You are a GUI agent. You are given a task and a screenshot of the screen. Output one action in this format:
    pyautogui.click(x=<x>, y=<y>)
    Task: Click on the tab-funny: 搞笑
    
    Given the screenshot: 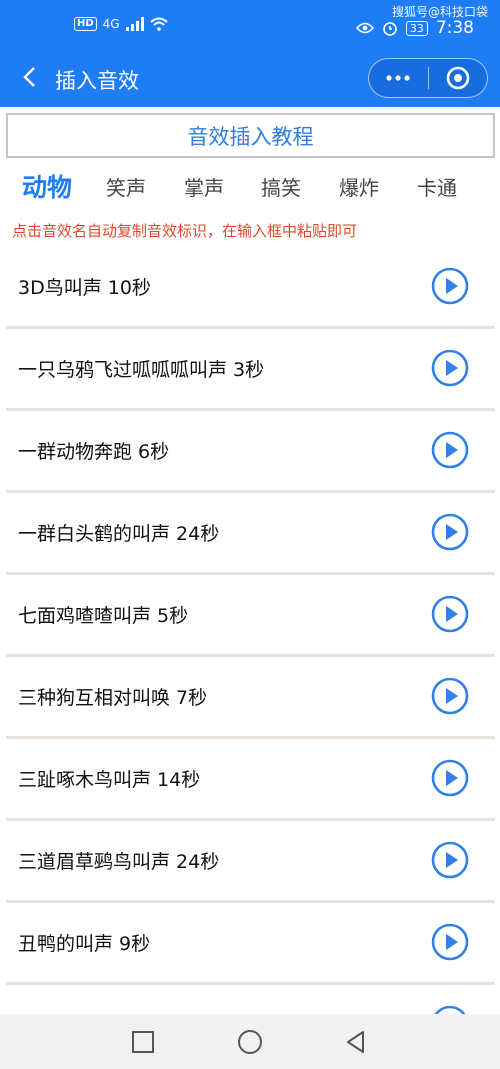 What is the action you would take?
    pyautogui.click(x=281, y=186)
    